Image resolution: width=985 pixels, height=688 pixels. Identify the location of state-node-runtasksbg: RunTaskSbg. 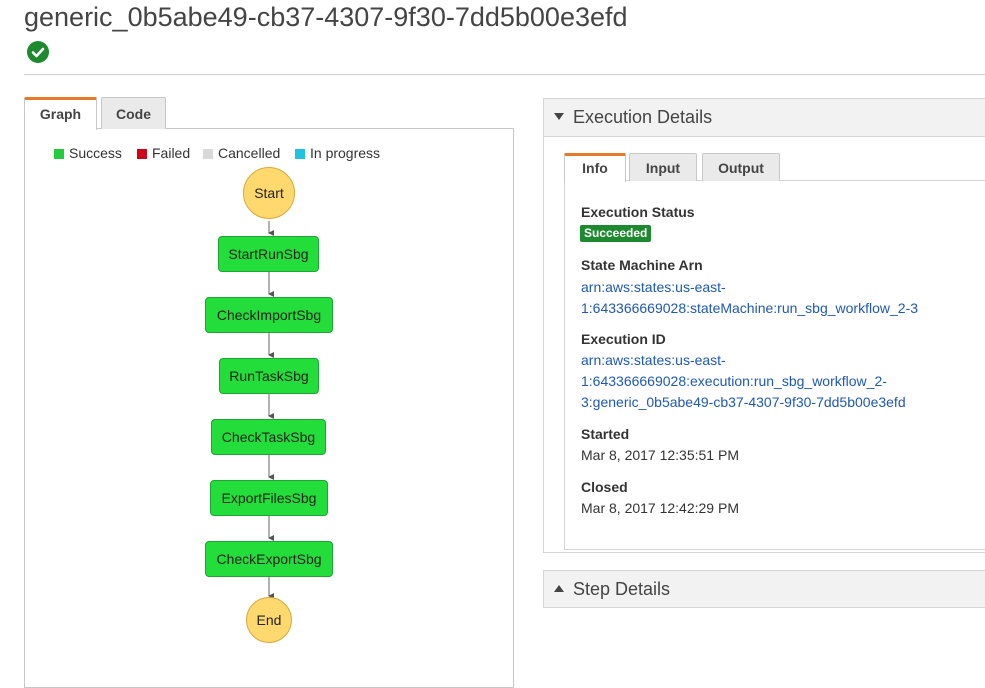
(269, 376).